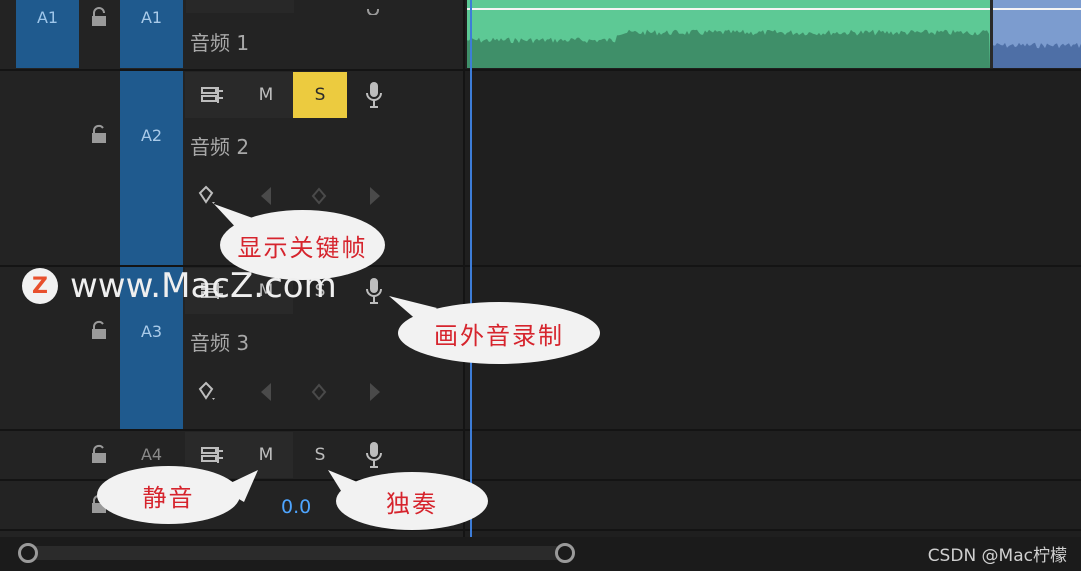 Image resolution: width=1081 pixels, height=571 pixels. What do you see at coordinates (266, 95) in the screenshot?
I see `mute-button-a2: M` at bounding box center [266, 95].